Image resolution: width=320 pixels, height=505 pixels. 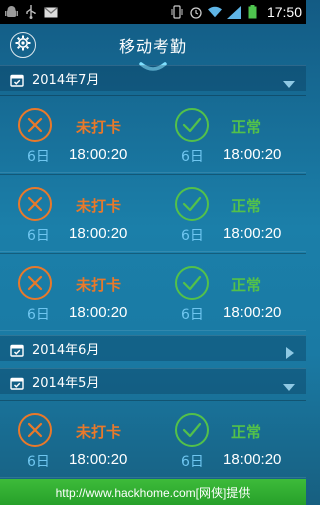 I want to click on month-header-2014-07: 2014年7月, so click(x=153, y=78).